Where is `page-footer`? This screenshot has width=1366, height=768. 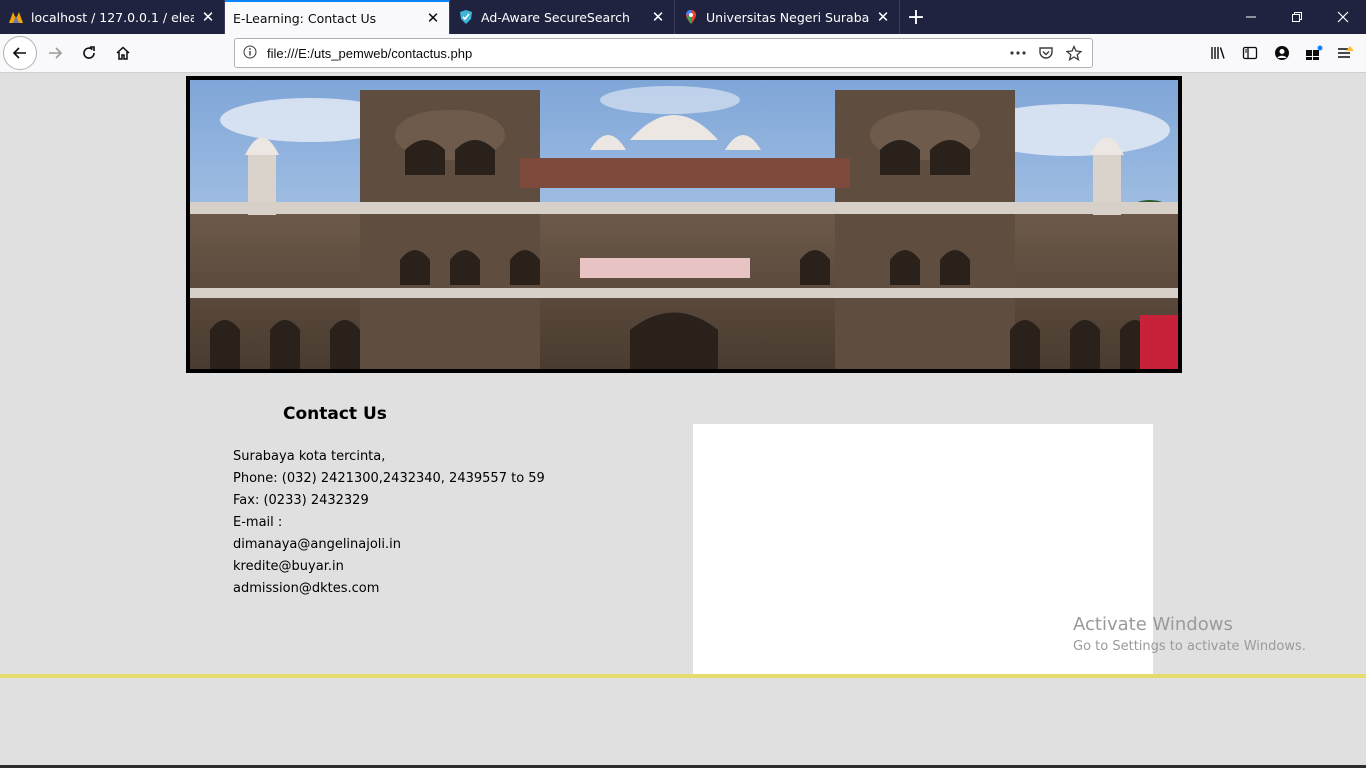
page-footer is located at coordinates (683, 721).